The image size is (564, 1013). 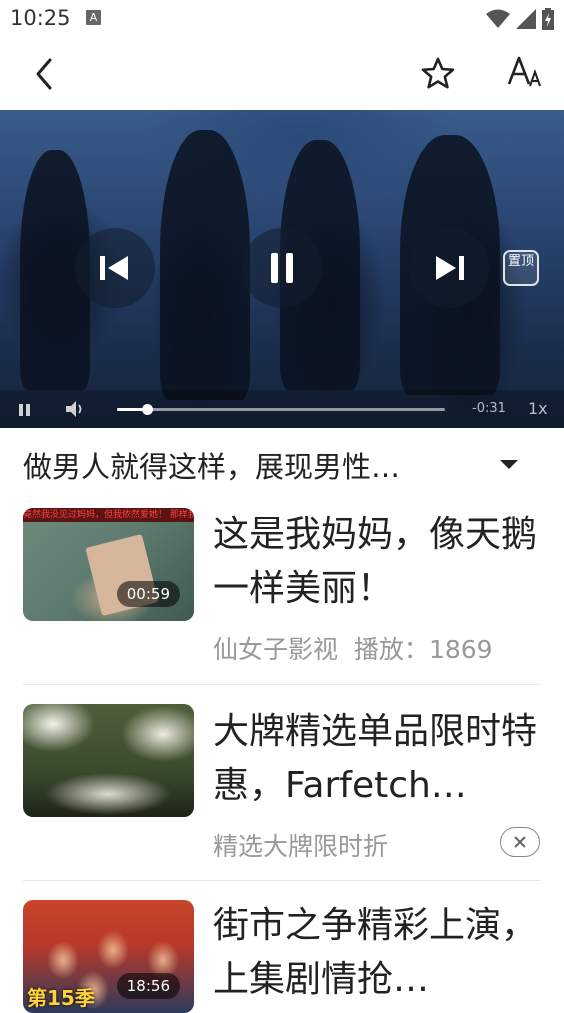 I want to click on progress-knob, so click(x=147, y=409).